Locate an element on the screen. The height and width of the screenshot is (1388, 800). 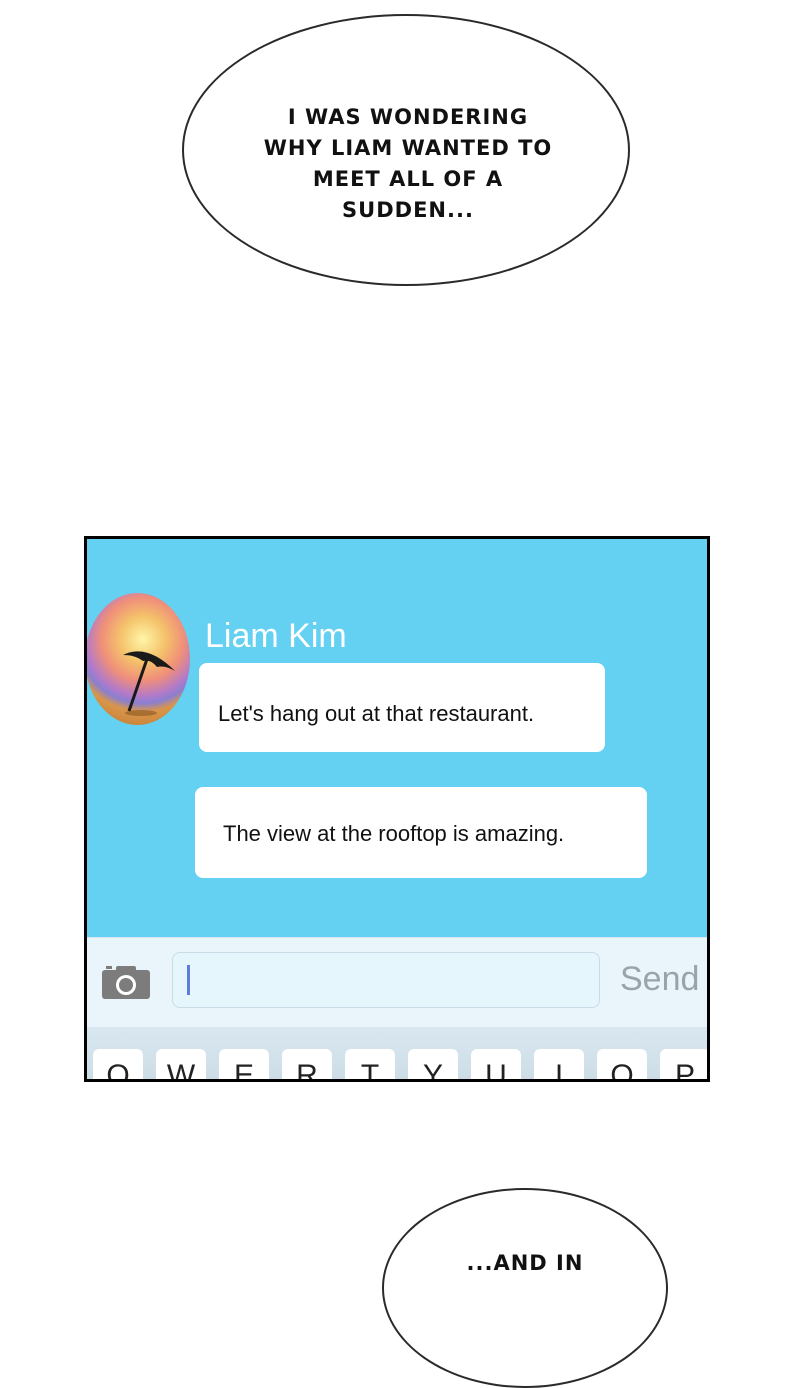
bubble-line: MEET ALL OF A is located at coordinates (408, 179).